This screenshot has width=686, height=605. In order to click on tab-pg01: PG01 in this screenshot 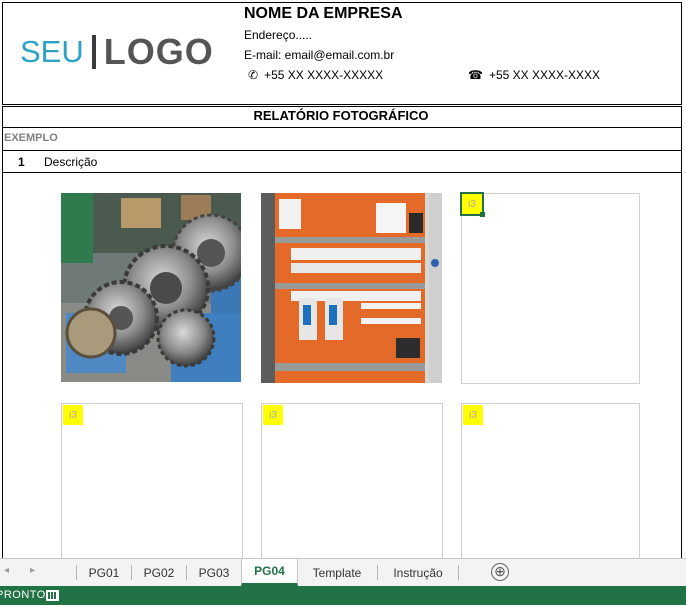, I will do `click(104, 572)`.